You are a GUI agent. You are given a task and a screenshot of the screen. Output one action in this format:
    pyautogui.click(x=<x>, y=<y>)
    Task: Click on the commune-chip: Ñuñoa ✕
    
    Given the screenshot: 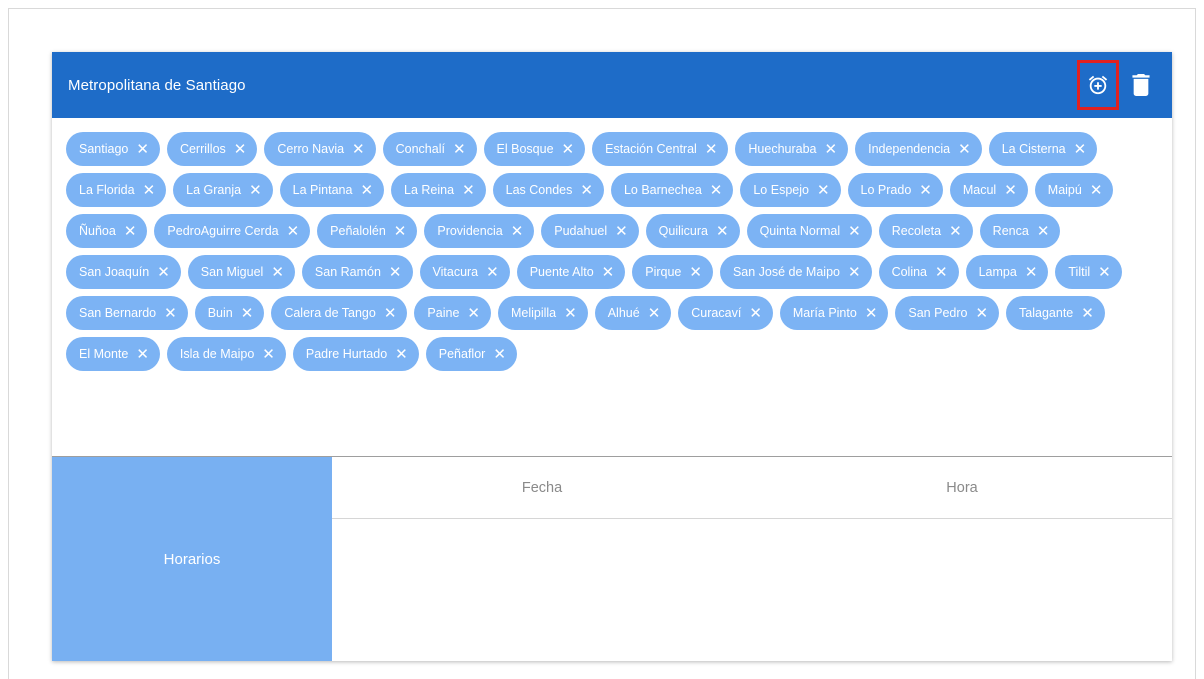 What is the action you would take?
    pyautogui.click(x=107, y=231)
    